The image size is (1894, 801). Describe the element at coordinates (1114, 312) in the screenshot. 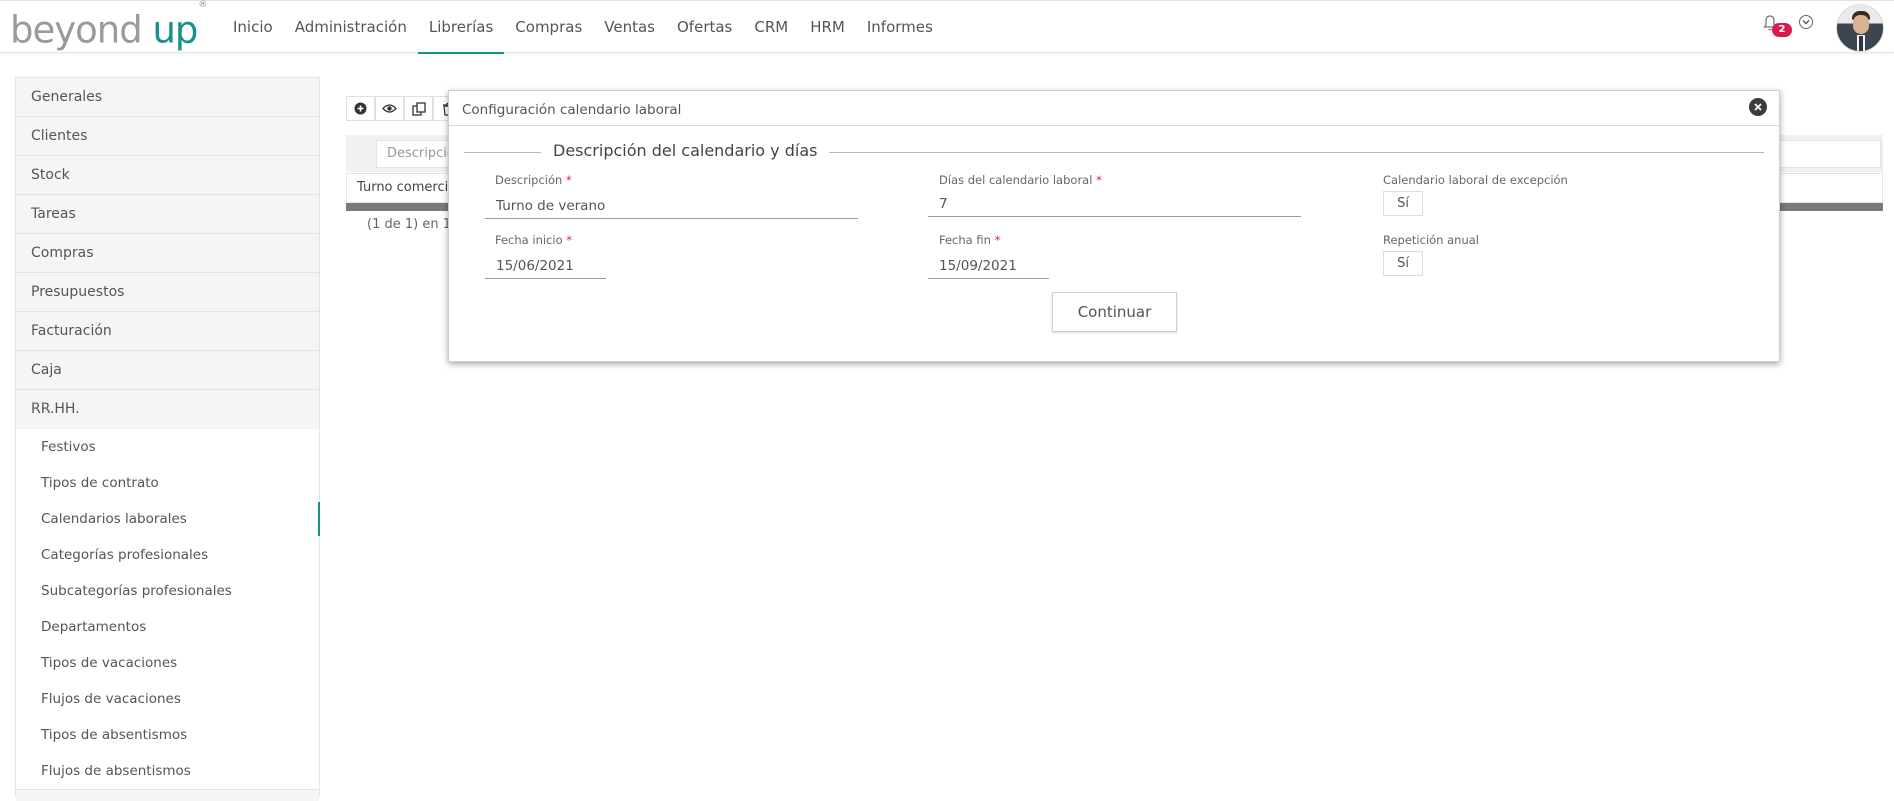

I see `continue-button: Continuar` at that location.